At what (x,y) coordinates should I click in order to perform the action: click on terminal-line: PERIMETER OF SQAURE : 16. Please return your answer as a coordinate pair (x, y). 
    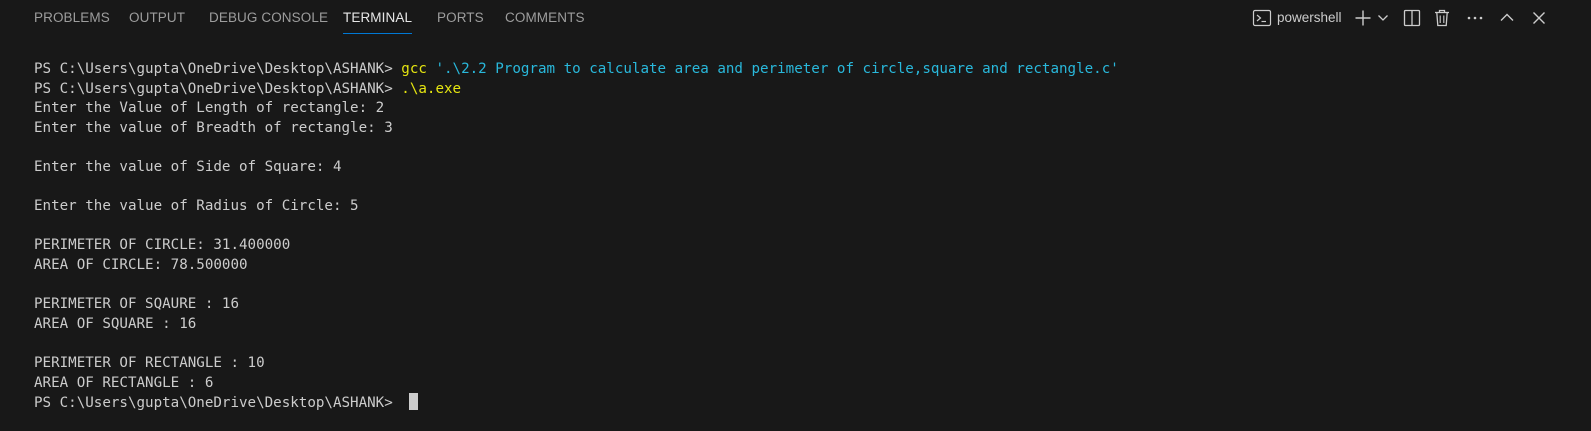
    Looking at the image, I should click on (136, 304).